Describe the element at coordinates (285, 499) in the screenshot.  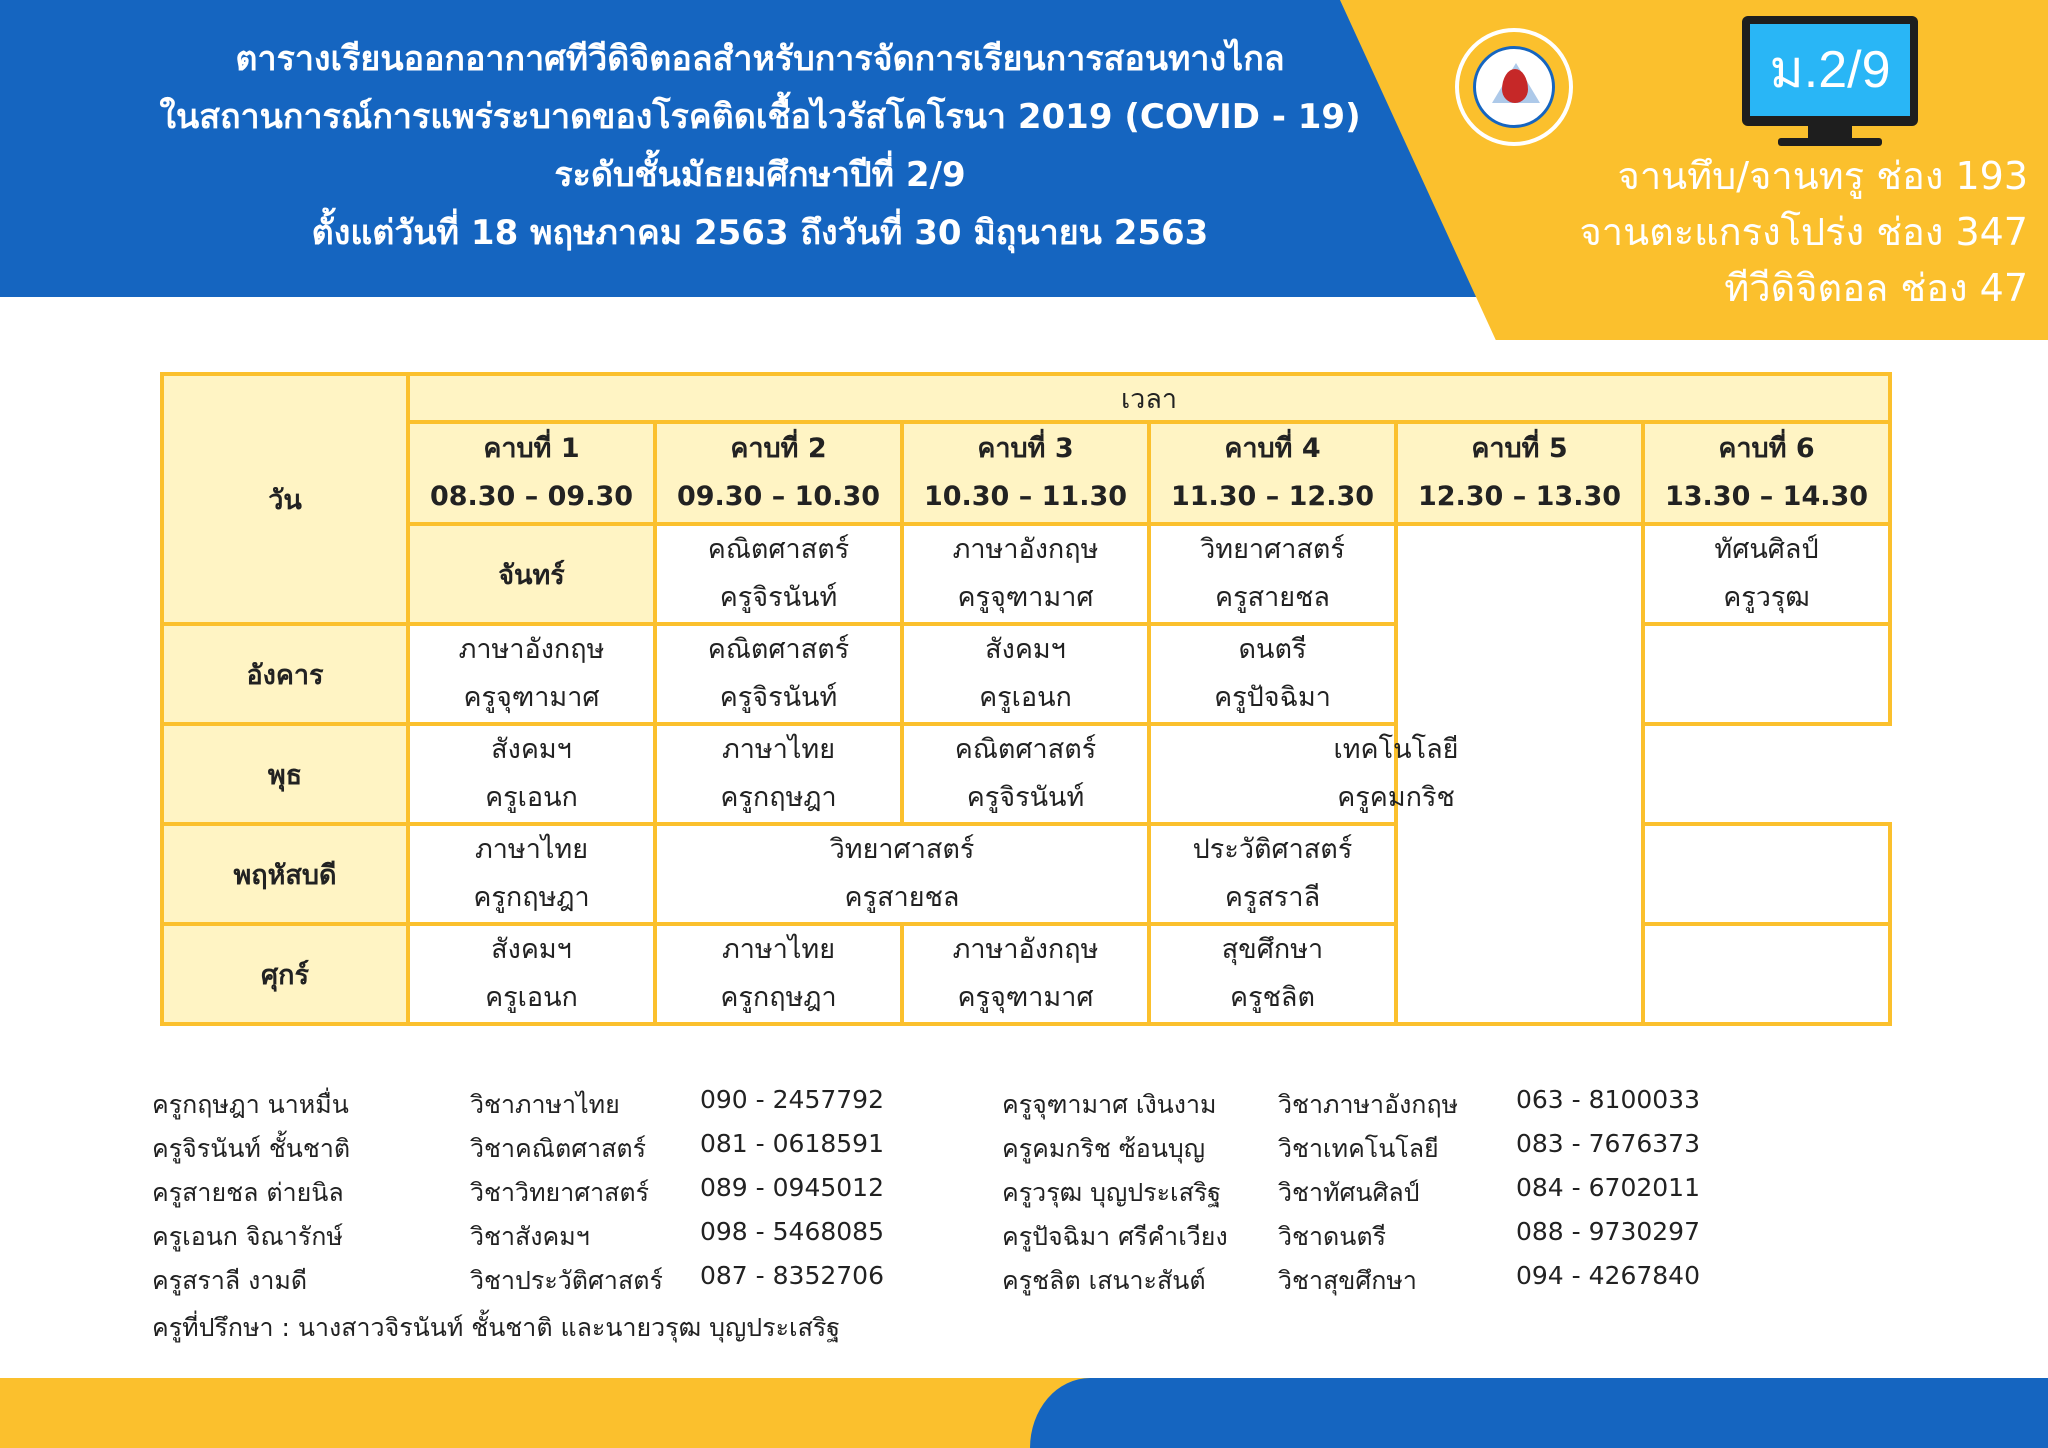
I see `day-column-header: วัน` at that location.